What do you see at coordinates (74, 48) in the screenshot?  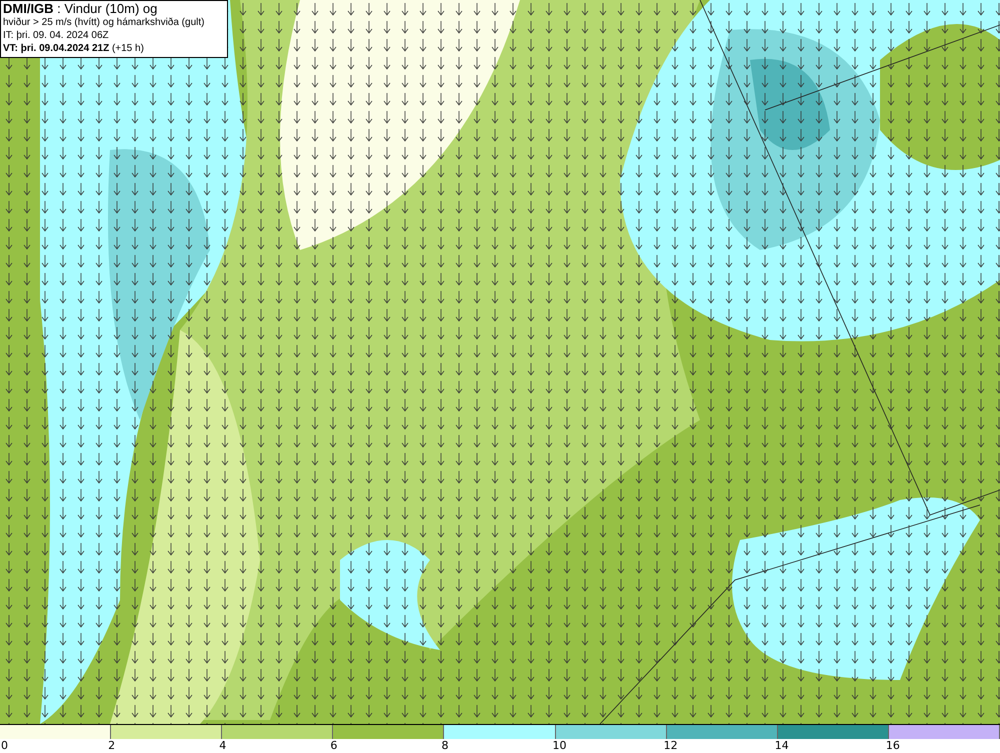 I see `map-caption: VT: þri. 09.04.2024 21Z (+15 h)` at bounding box center [74, 48].